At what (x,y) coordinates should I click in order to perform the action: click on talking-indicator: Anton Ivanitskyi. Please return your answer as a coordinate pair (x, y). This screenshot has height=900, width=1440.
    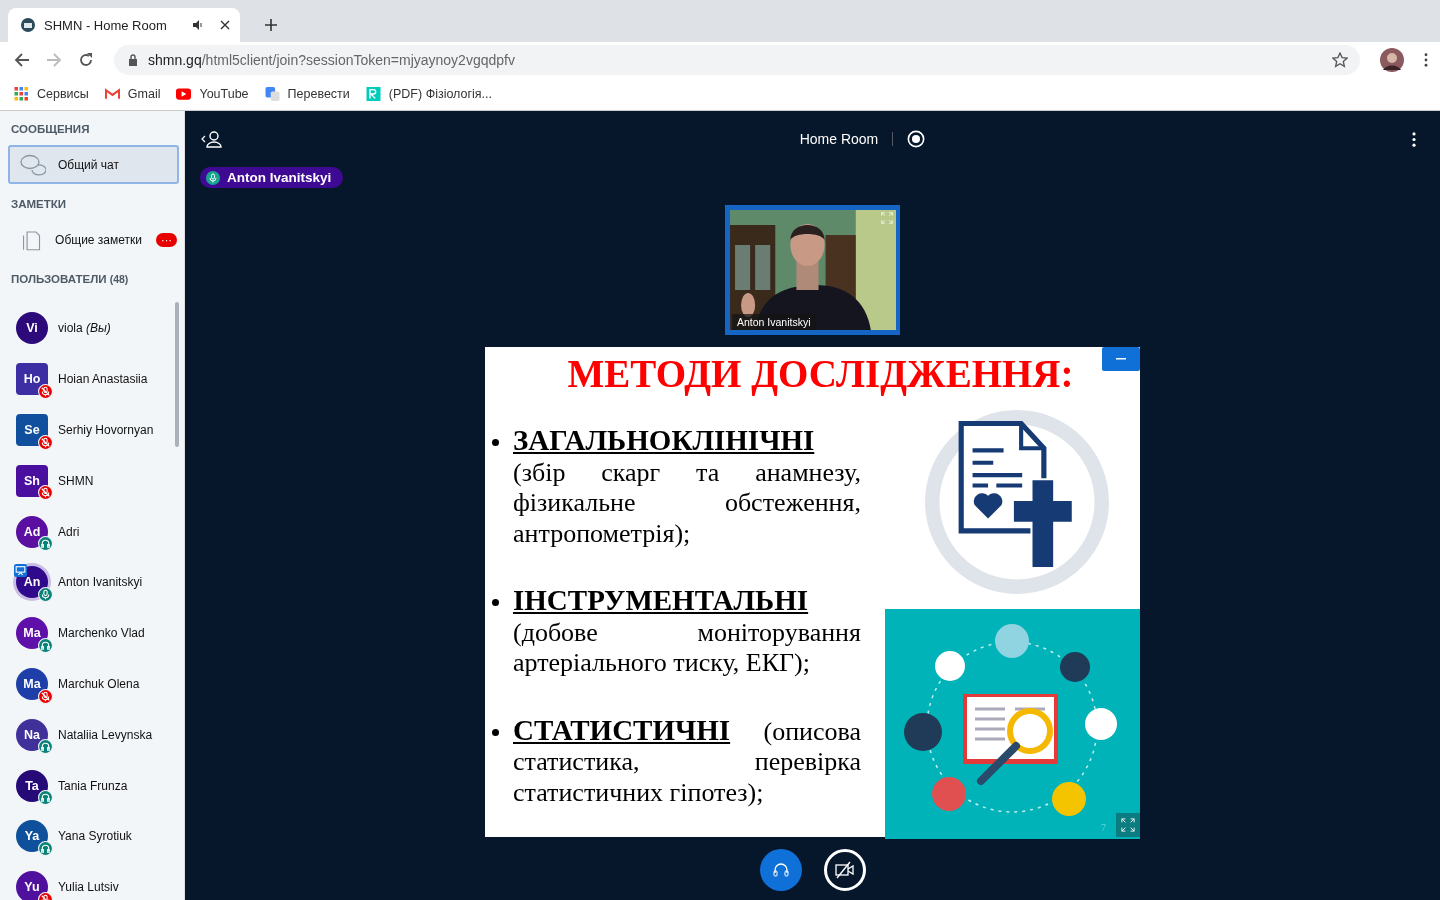
    Looking at the image, I should click on (272, 177).